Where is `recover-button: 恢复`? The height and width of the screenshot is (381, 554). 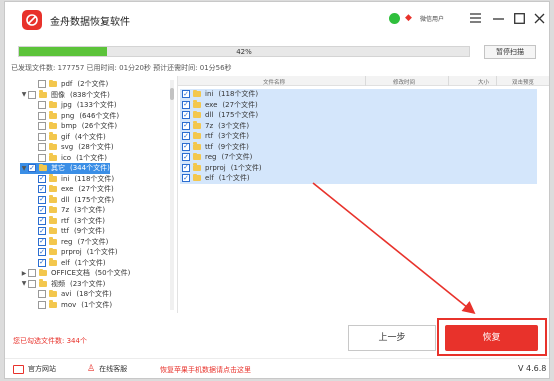 recover-button: 恢复 is located at coordinates (491, 338).